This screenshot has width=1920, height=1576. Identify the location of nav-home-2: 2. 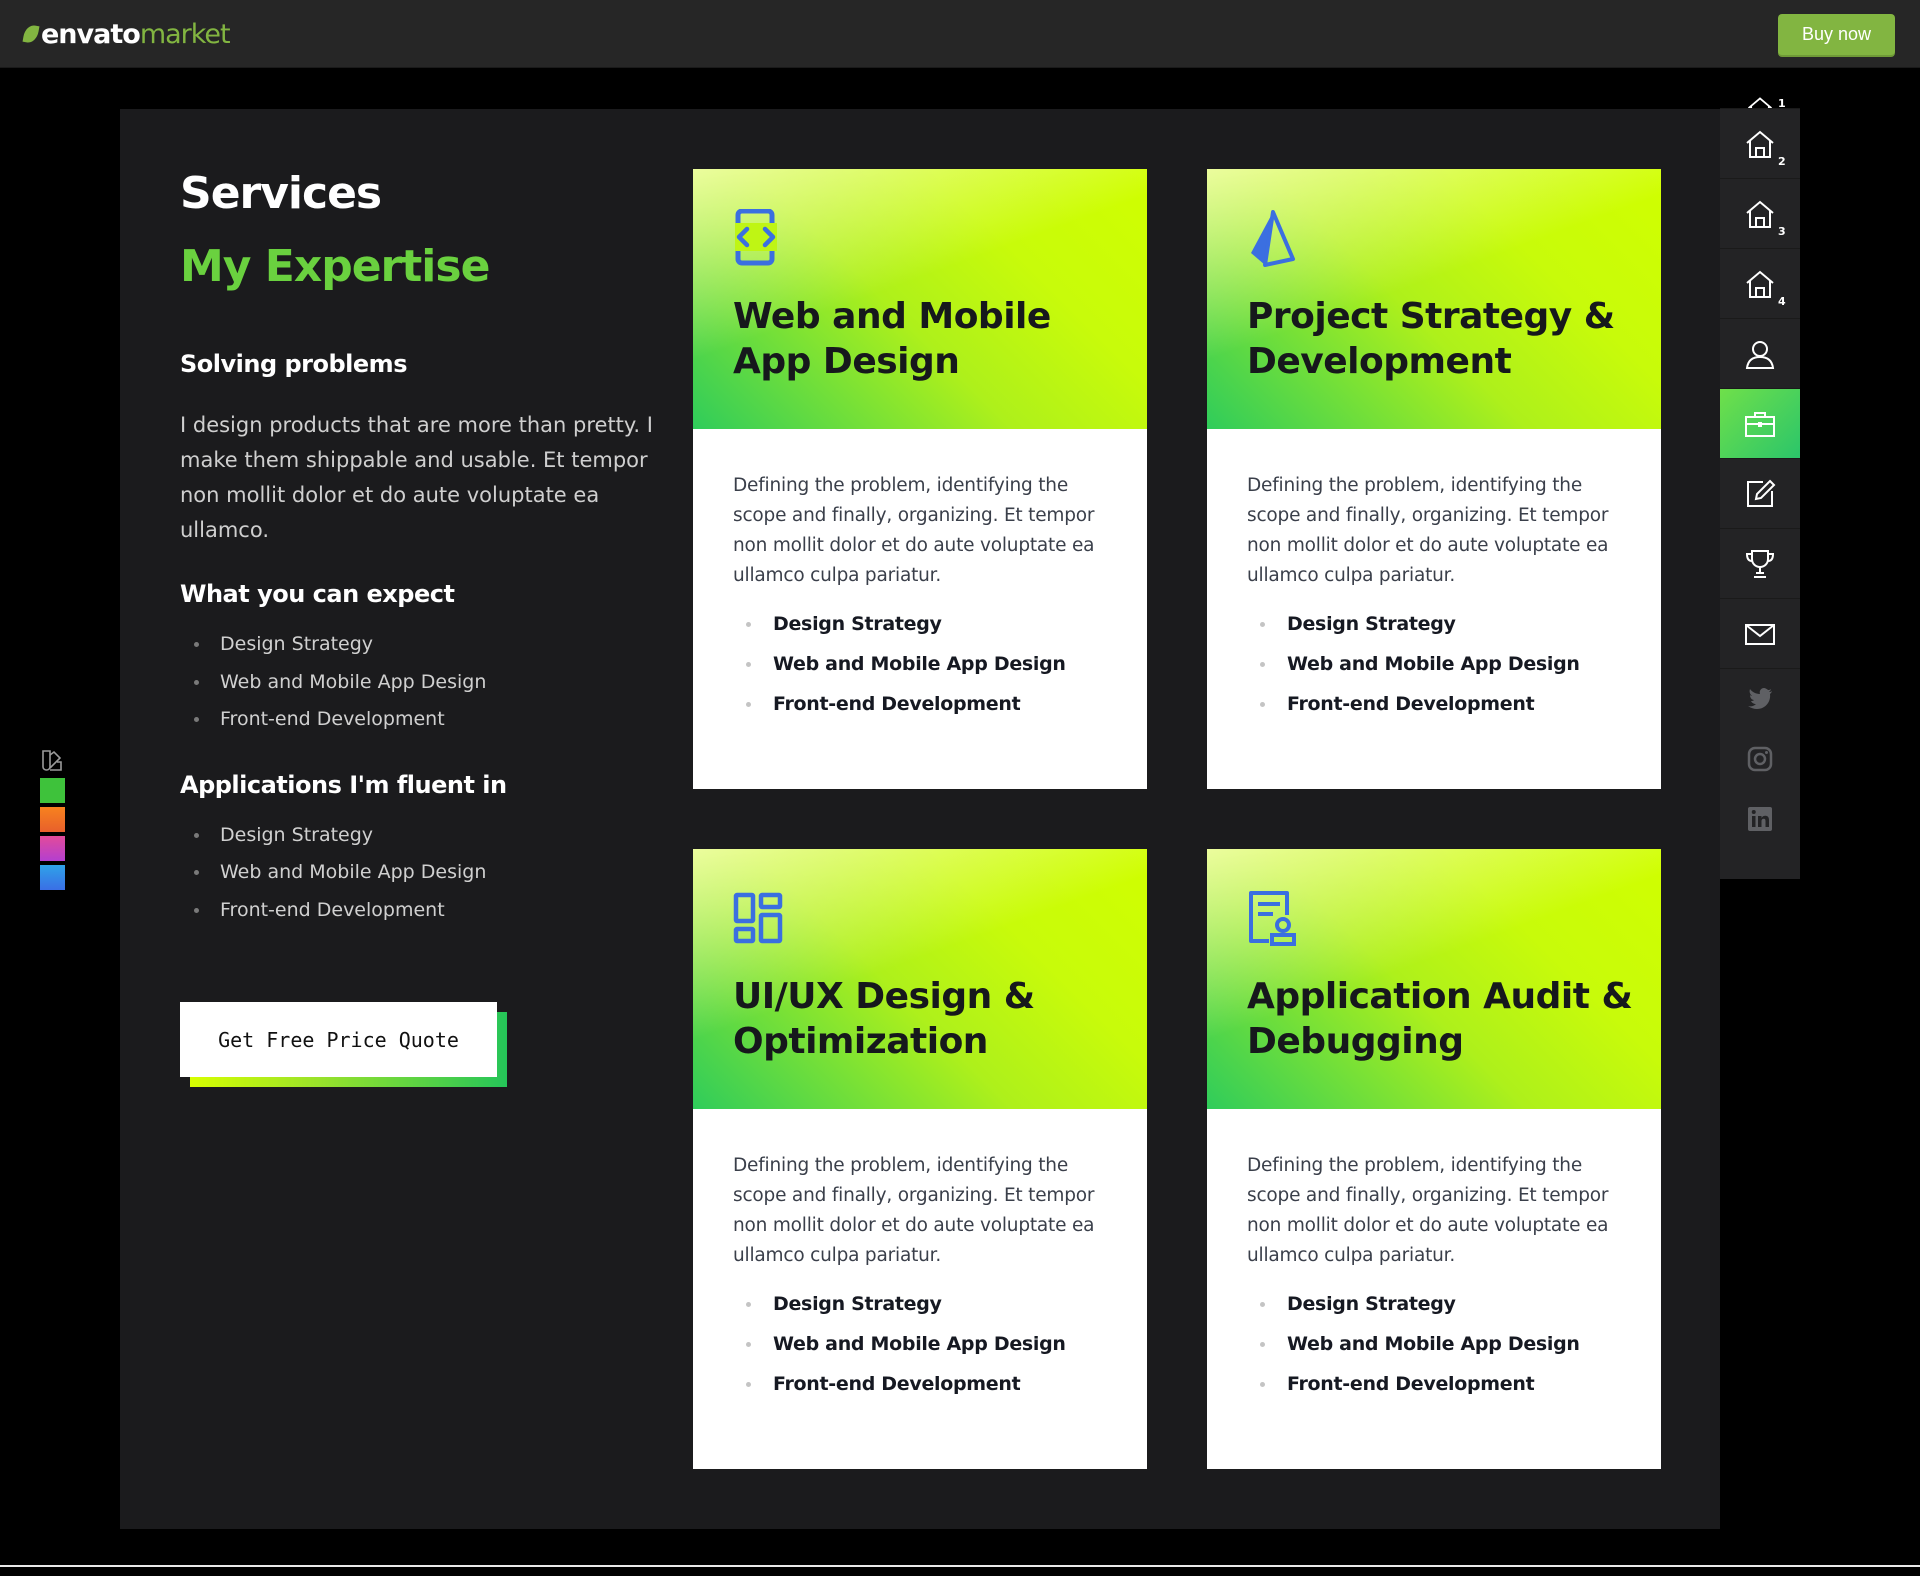
(1760, 144).